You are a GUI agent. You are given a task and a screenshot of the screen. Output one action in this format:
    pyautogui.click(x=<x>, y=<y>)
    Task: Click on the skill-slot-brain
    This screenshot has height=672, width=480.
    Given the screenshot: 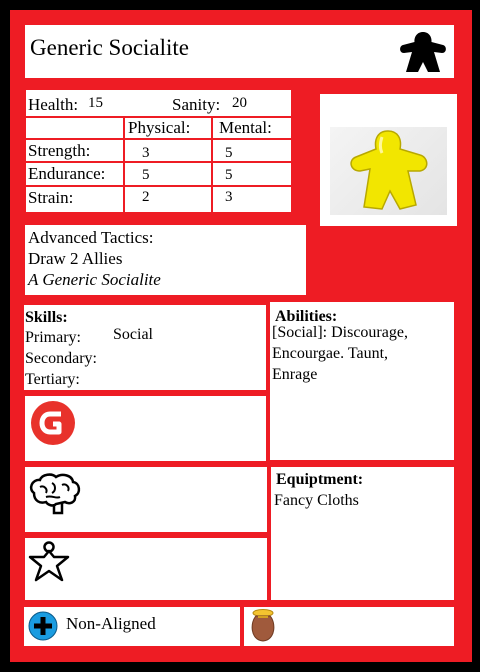 What is the action you would take?
    pyautogui.click(x=146, y=499)
    